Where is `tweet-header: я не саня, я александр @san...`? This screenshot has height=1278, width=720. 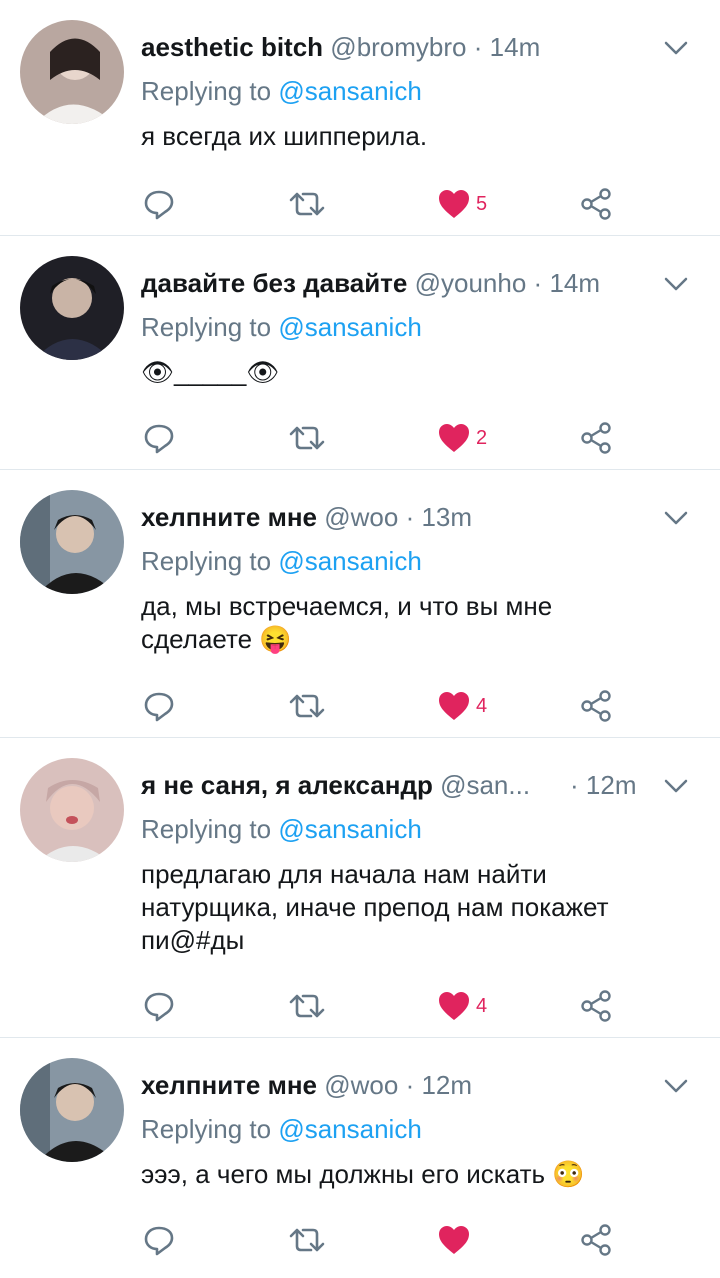 tweet-header: я не саня, я александр @san... is located at coordinates (355, 785).